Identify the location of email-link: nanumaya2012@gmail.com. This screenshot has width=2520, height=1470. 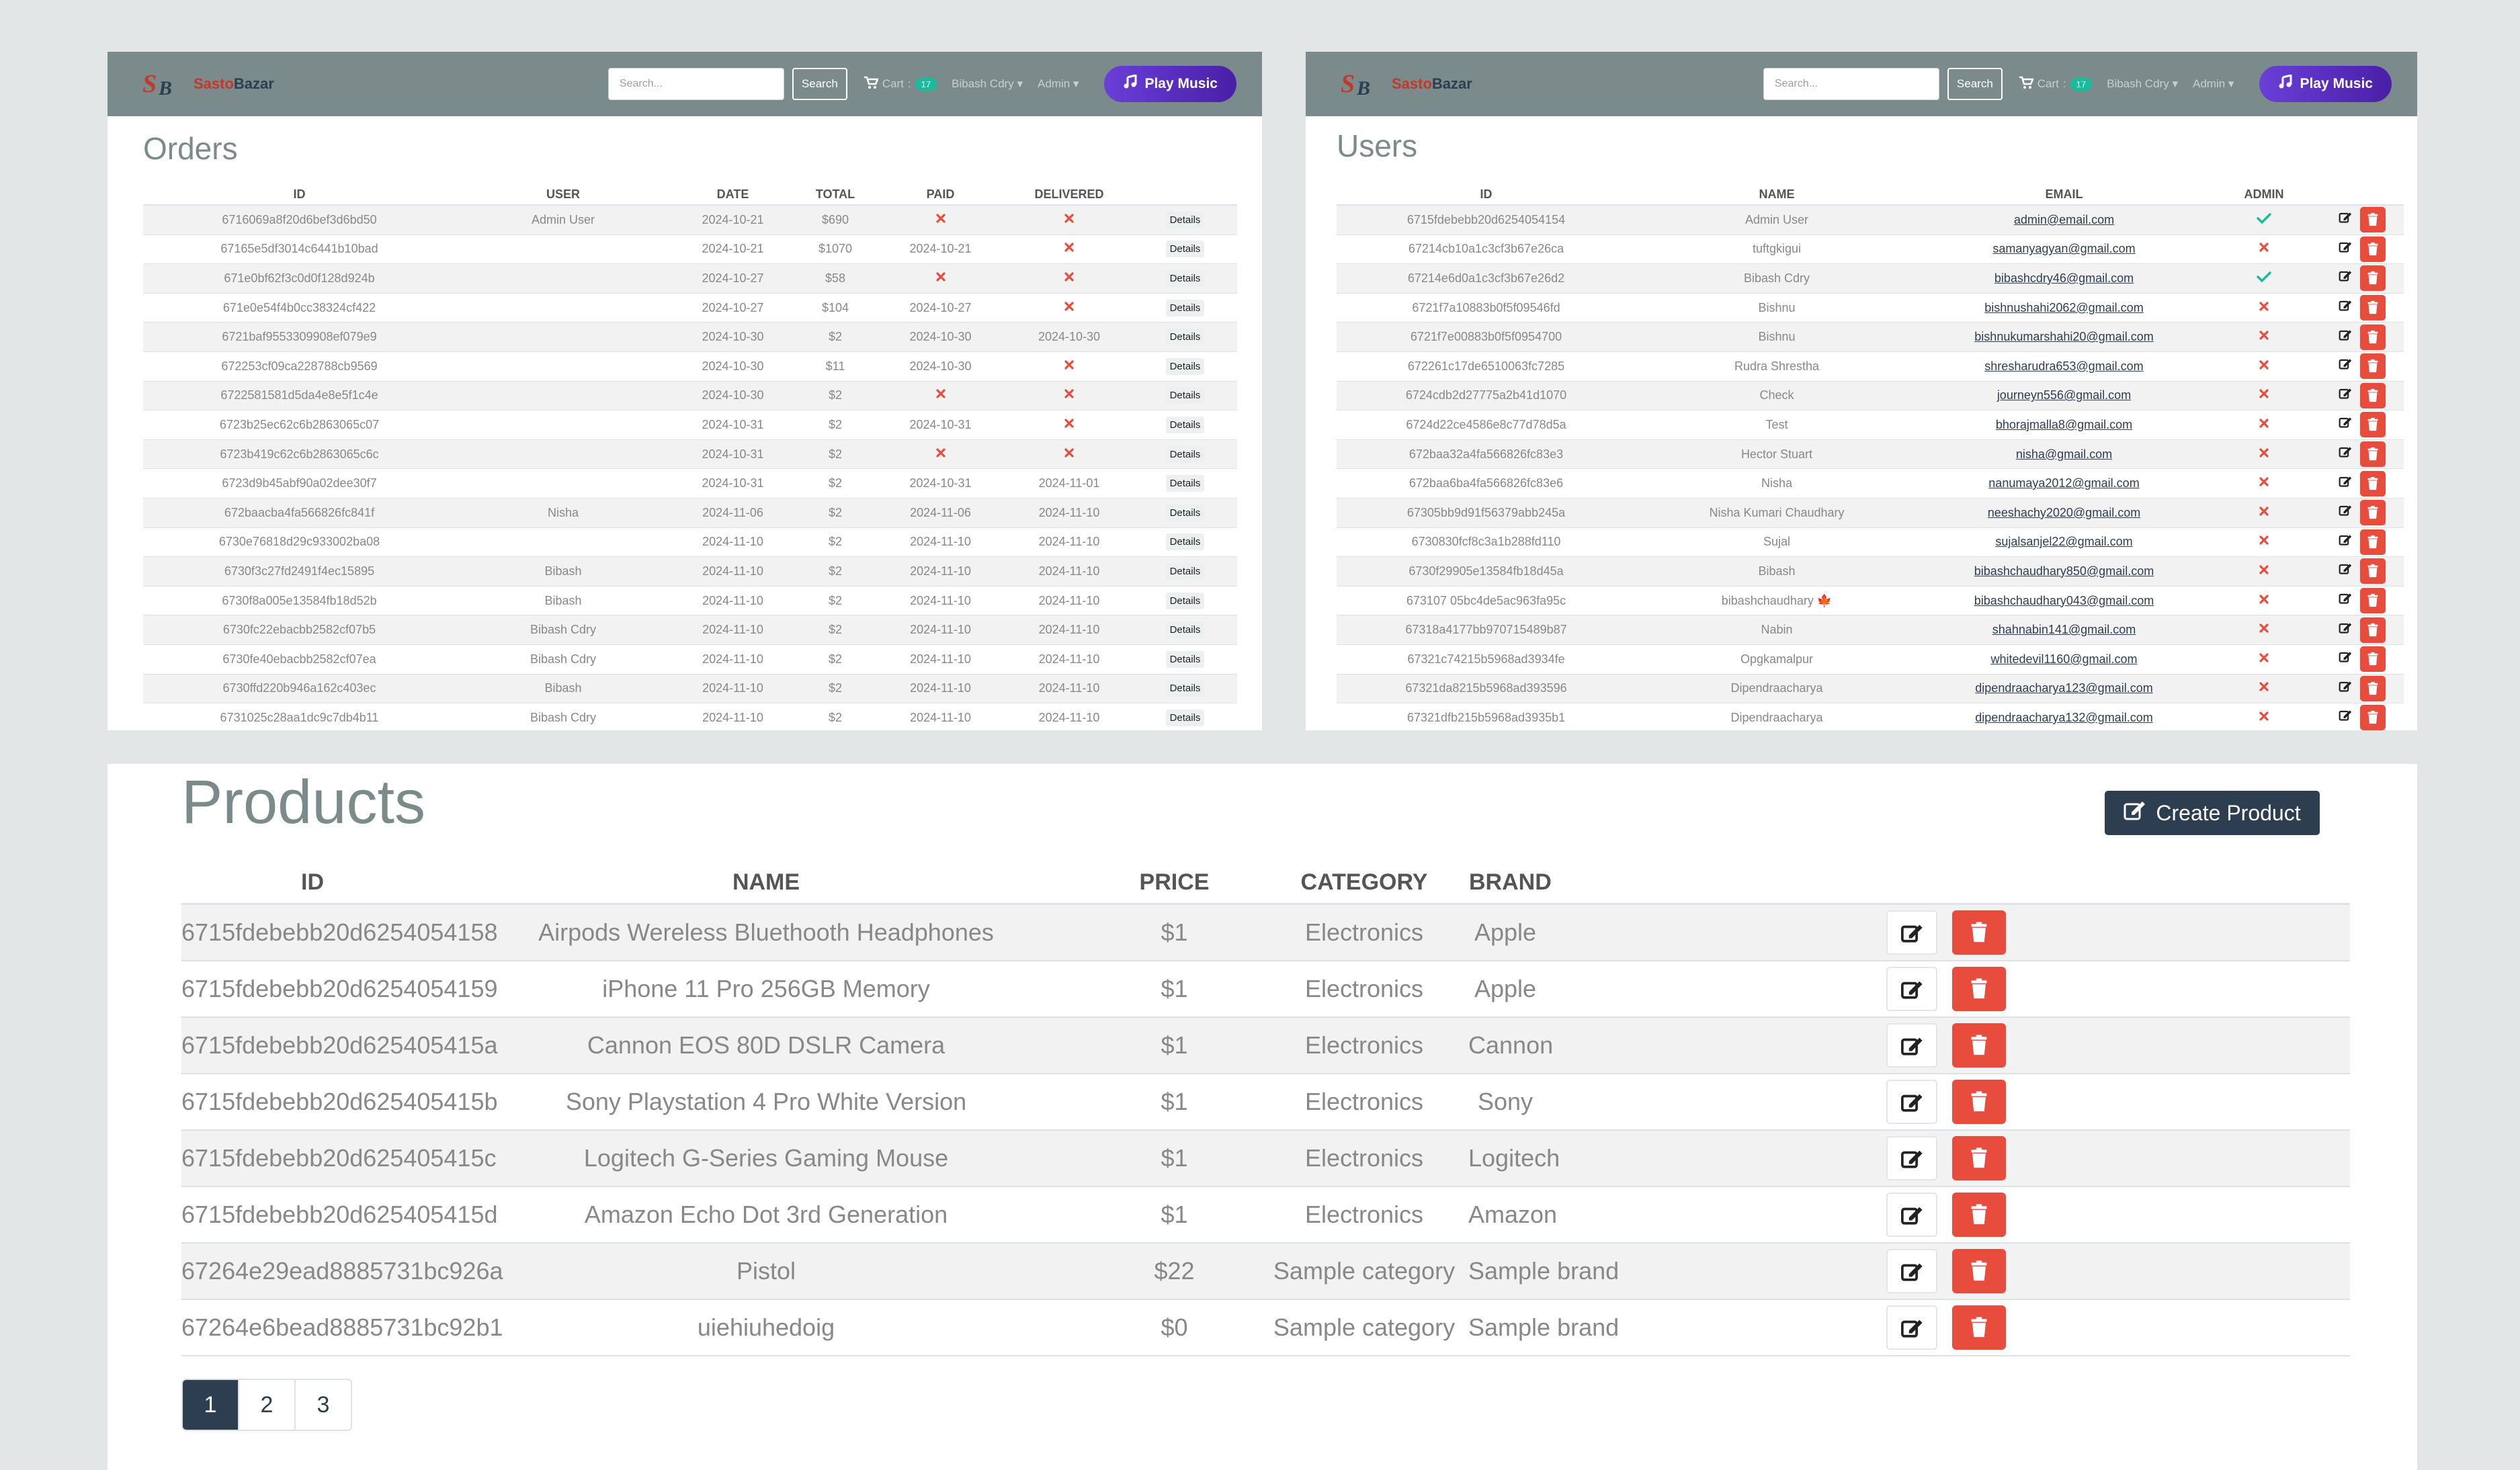
(2063, 483).